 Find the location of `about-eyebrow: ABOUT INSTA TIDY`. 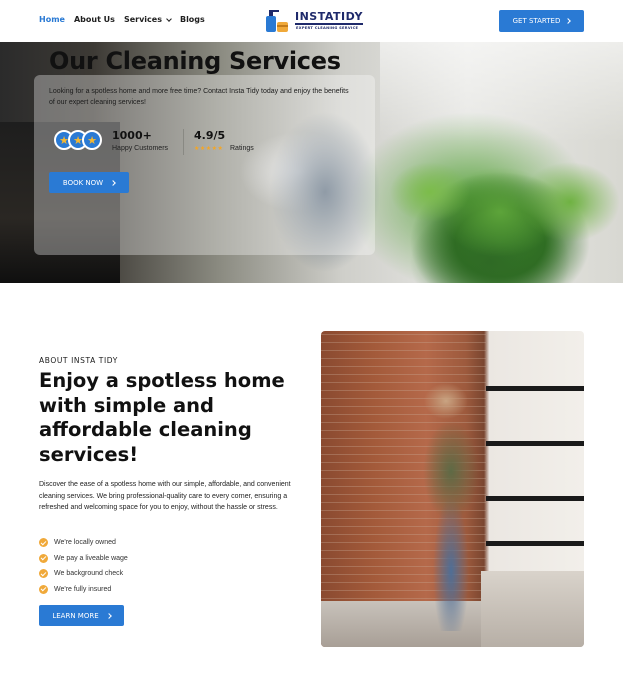

about-eyebrow: ABOUT INSTA TIDY is located at coordinates (78, 360).